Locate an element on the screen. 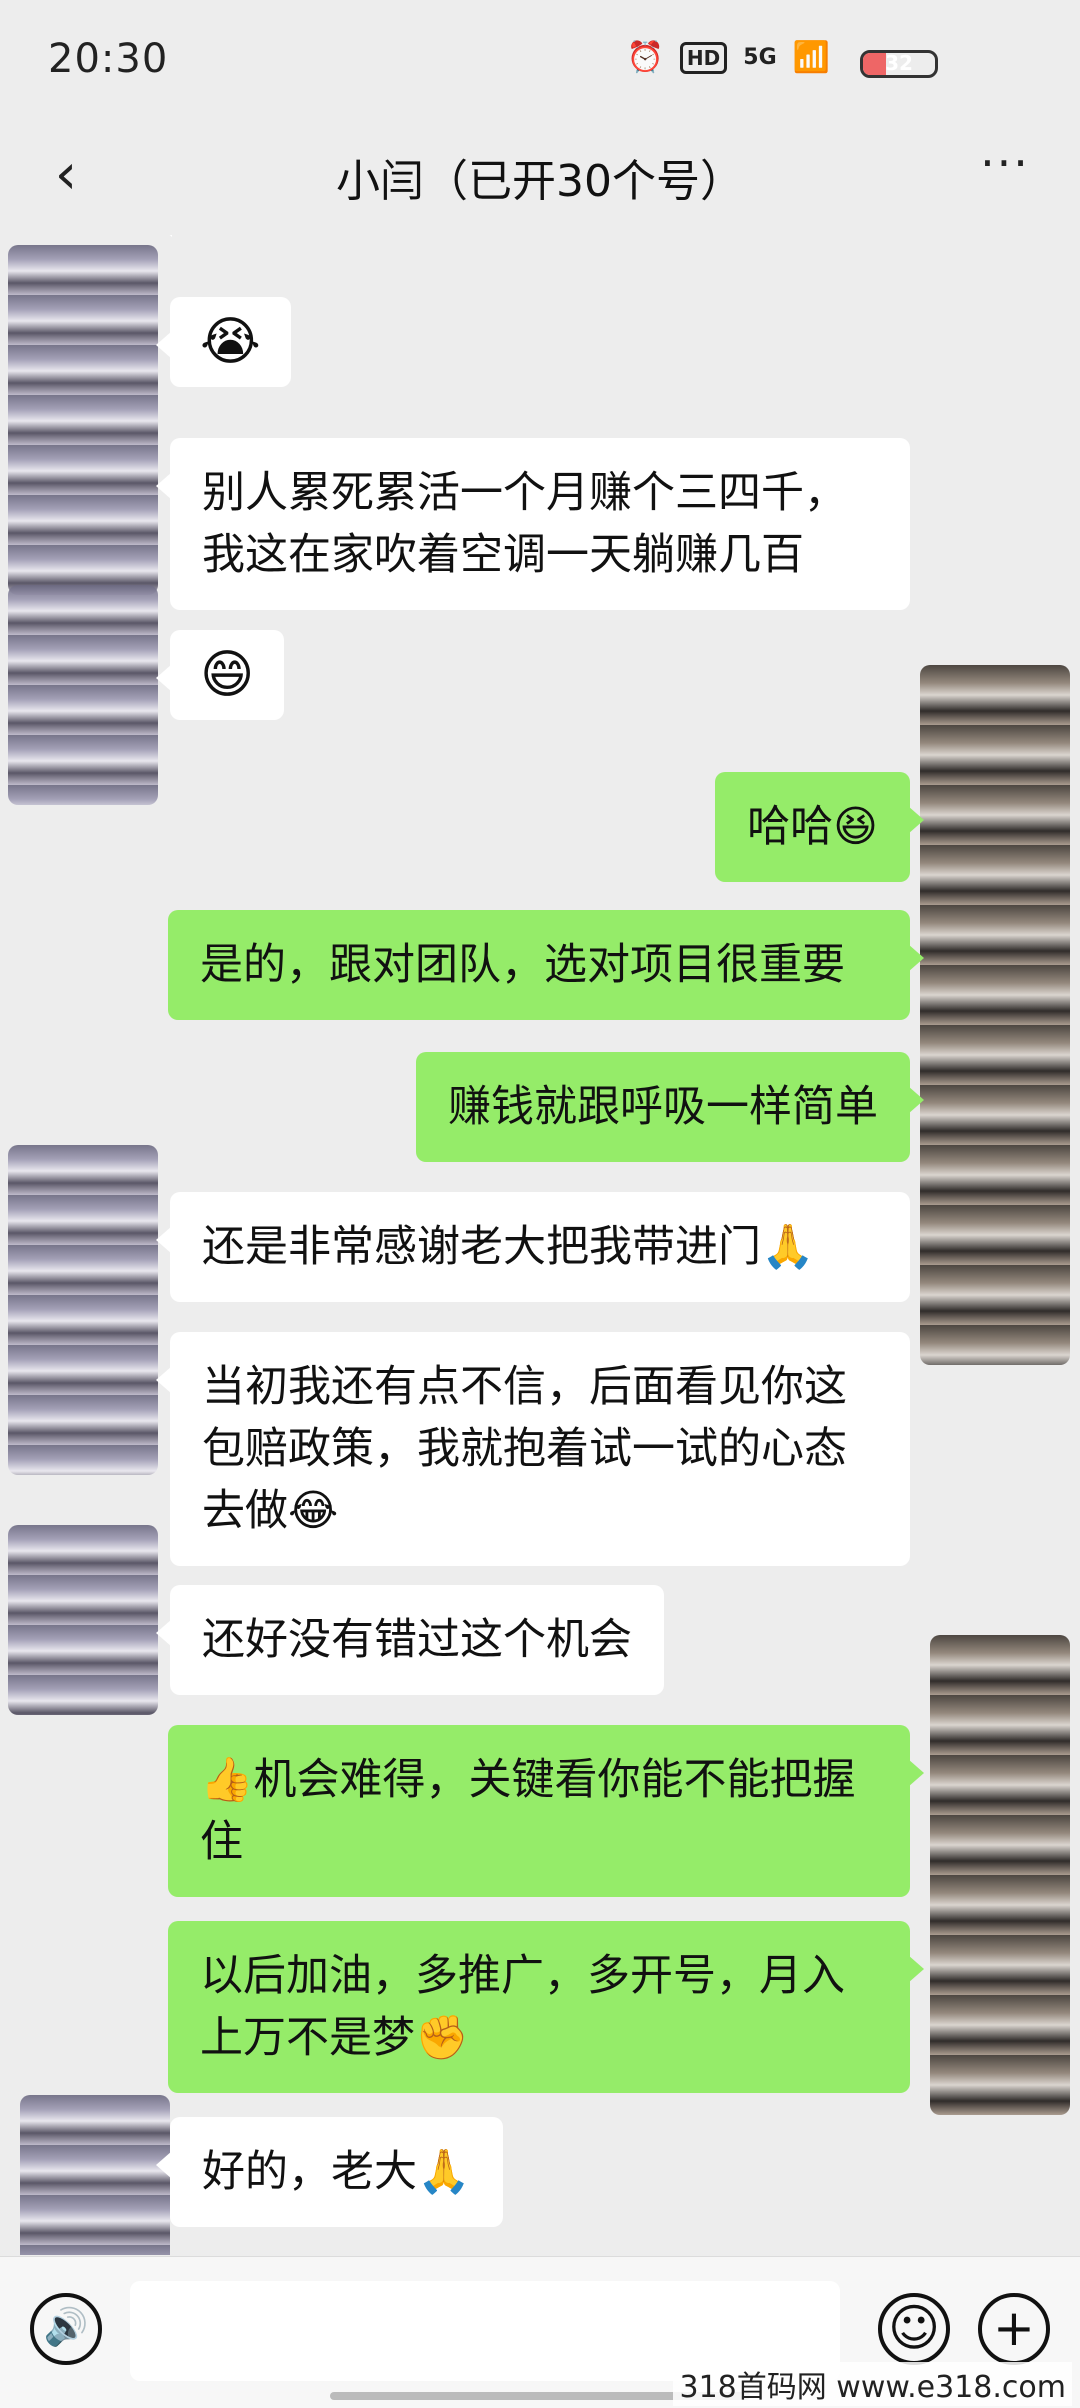 The width and height of the screenshot is (1080, 2408). more-options-button: ··· is located at coordinates (1005, 171).